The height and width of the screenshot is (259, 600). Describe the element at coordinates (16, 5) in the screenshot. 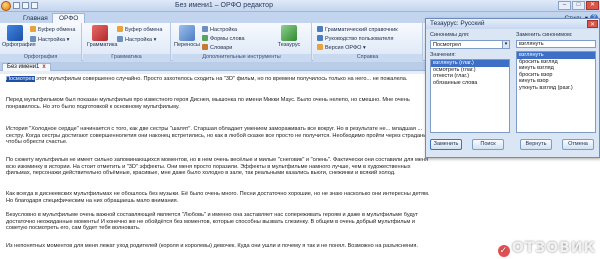

I see `save-icon` at that location.